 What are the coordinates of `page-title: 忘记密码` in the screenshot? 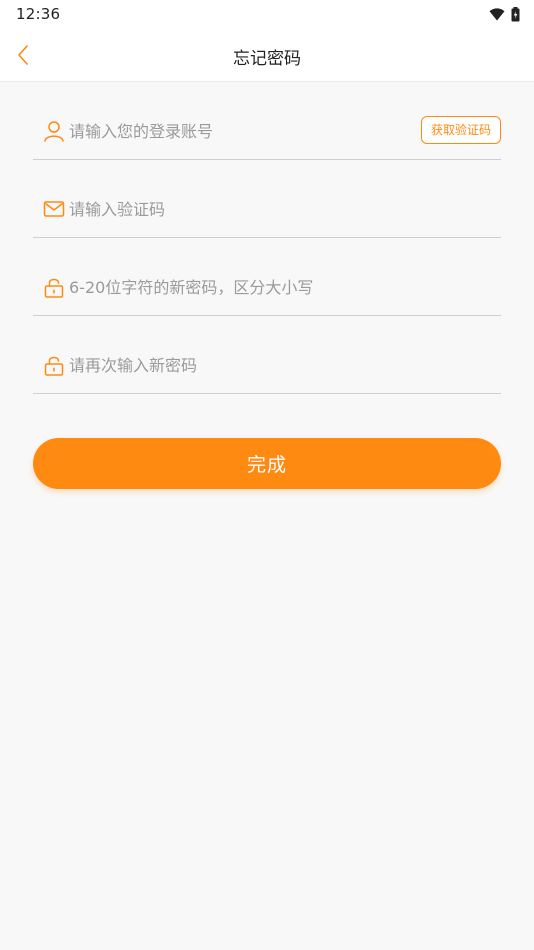 It's located at (267, 59).